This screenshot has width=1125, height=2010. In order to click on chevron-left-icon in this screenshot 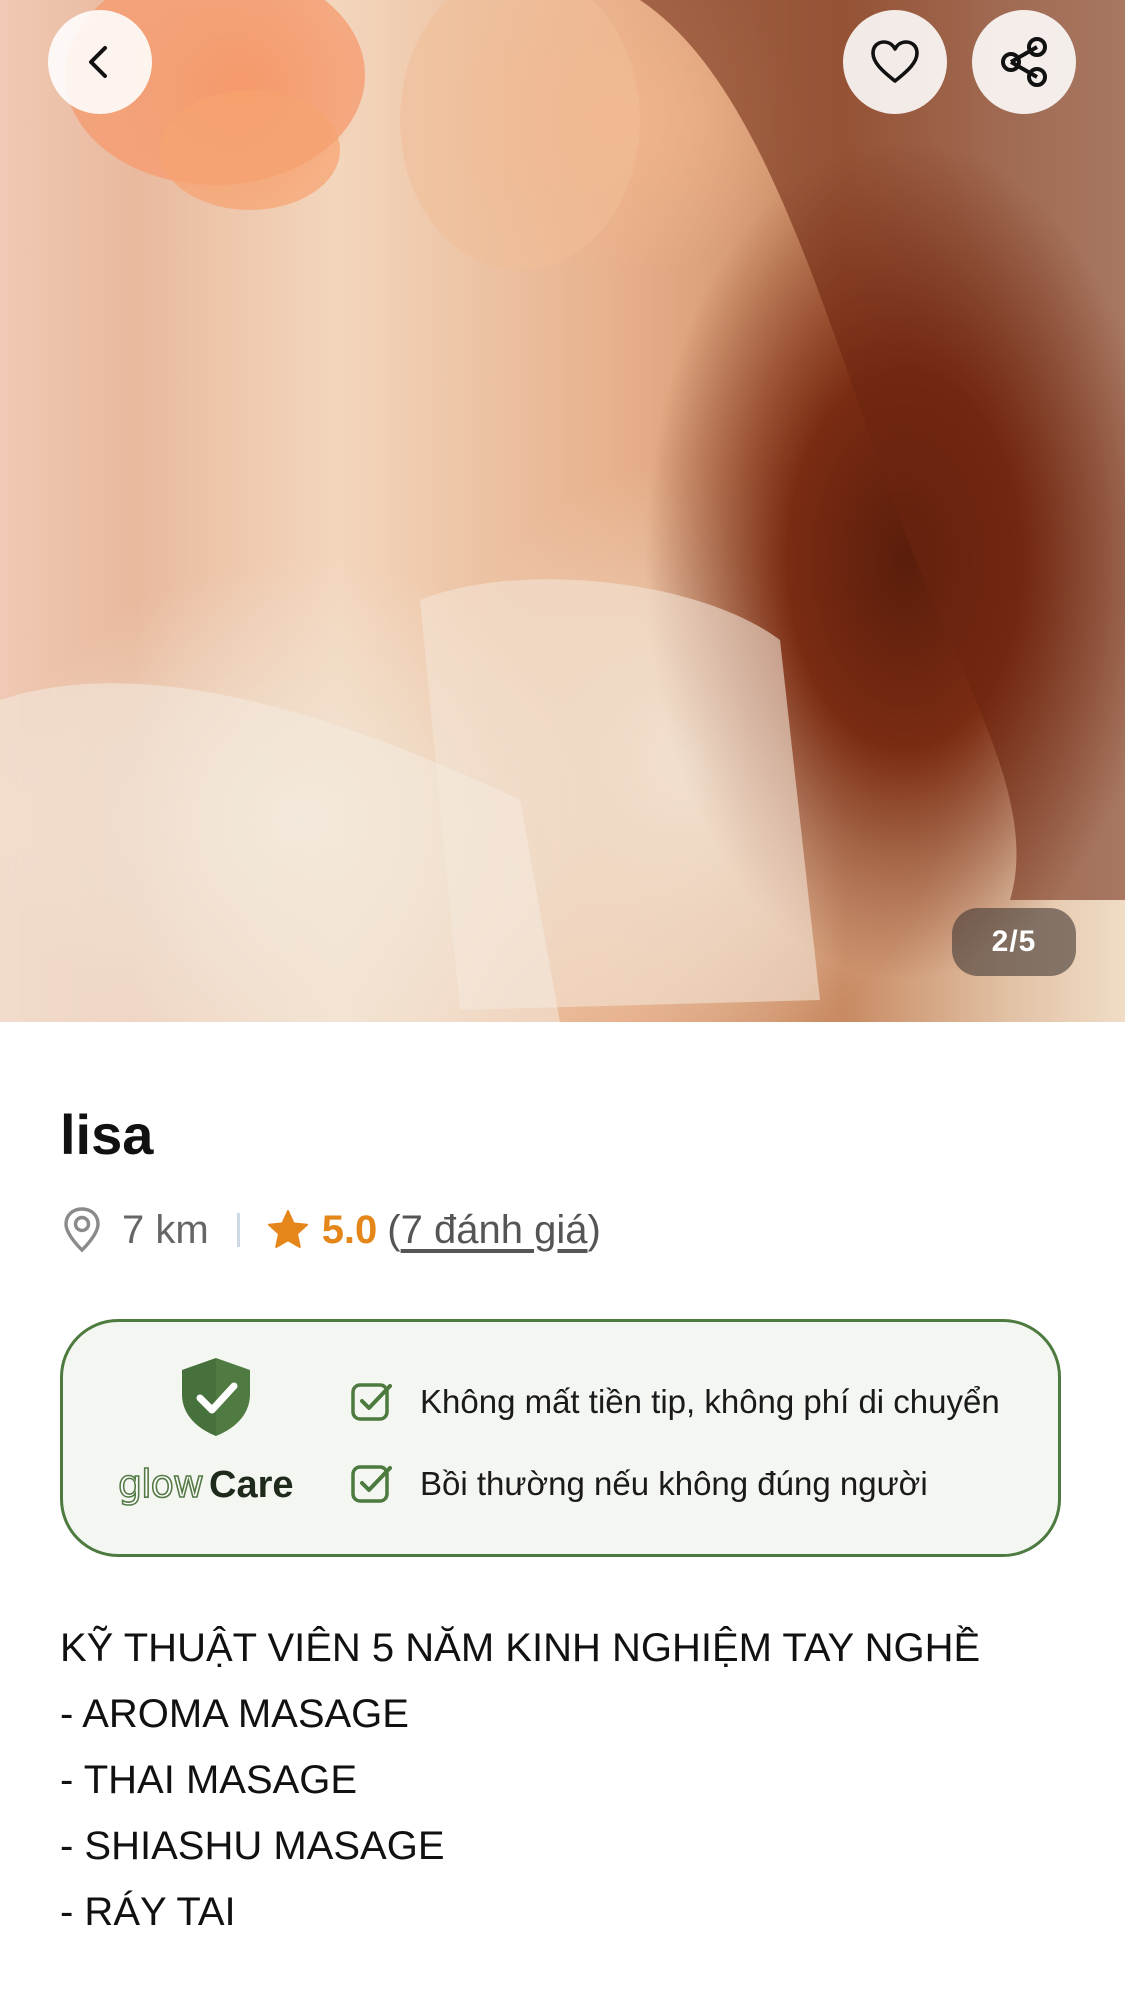, I will do `click(98, 62)`.